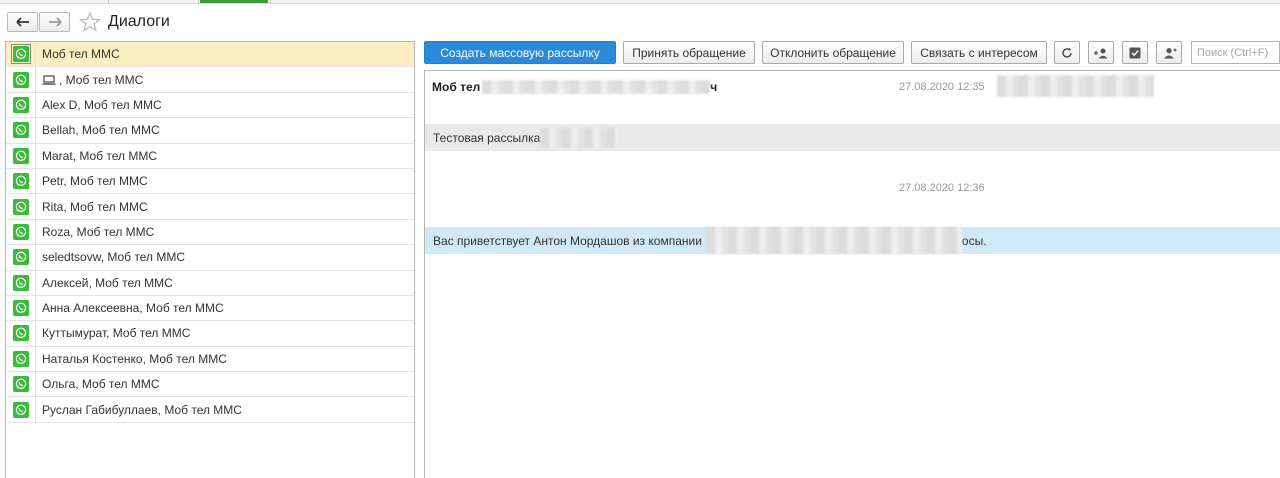 This screenshot has width=1280, height=478. Describe the element at coordinates (90, 22) in the screenshot. I see `favorite-star-icon` at that location.